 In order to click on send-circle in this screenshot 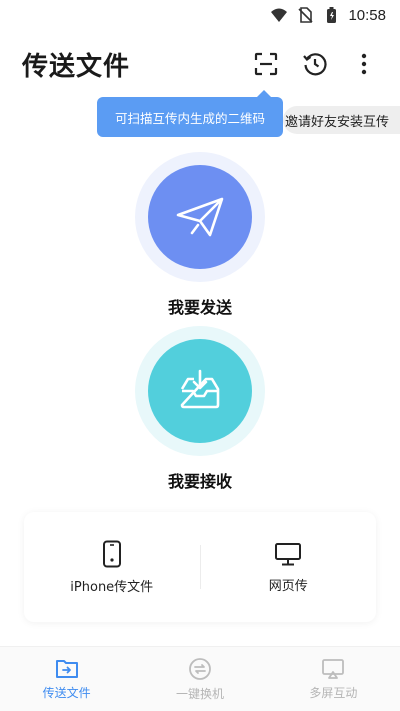, I will do `click(200, 217)`.